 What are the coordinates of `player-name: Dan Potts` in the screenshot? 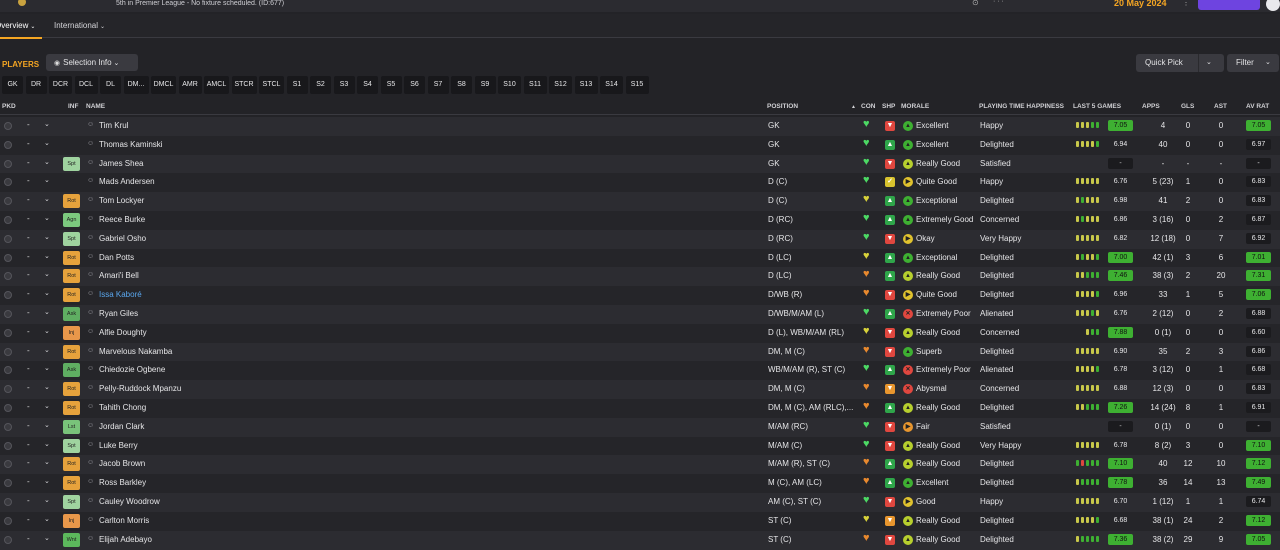 It's located at (116, 257).